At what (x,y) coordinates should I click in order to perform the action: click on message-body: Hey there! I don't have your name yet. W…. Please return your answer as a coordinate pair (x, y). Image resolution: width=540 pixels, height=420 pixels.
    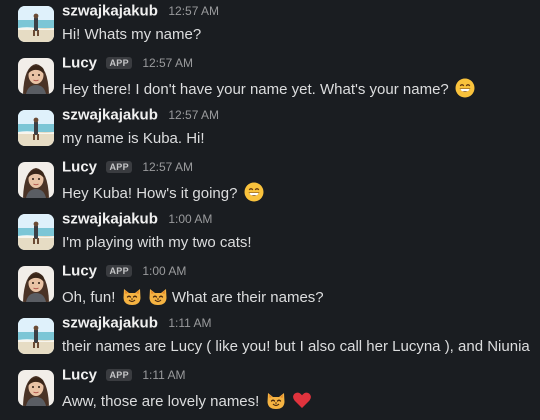
    Looking at the image, I should click on (255, 89).